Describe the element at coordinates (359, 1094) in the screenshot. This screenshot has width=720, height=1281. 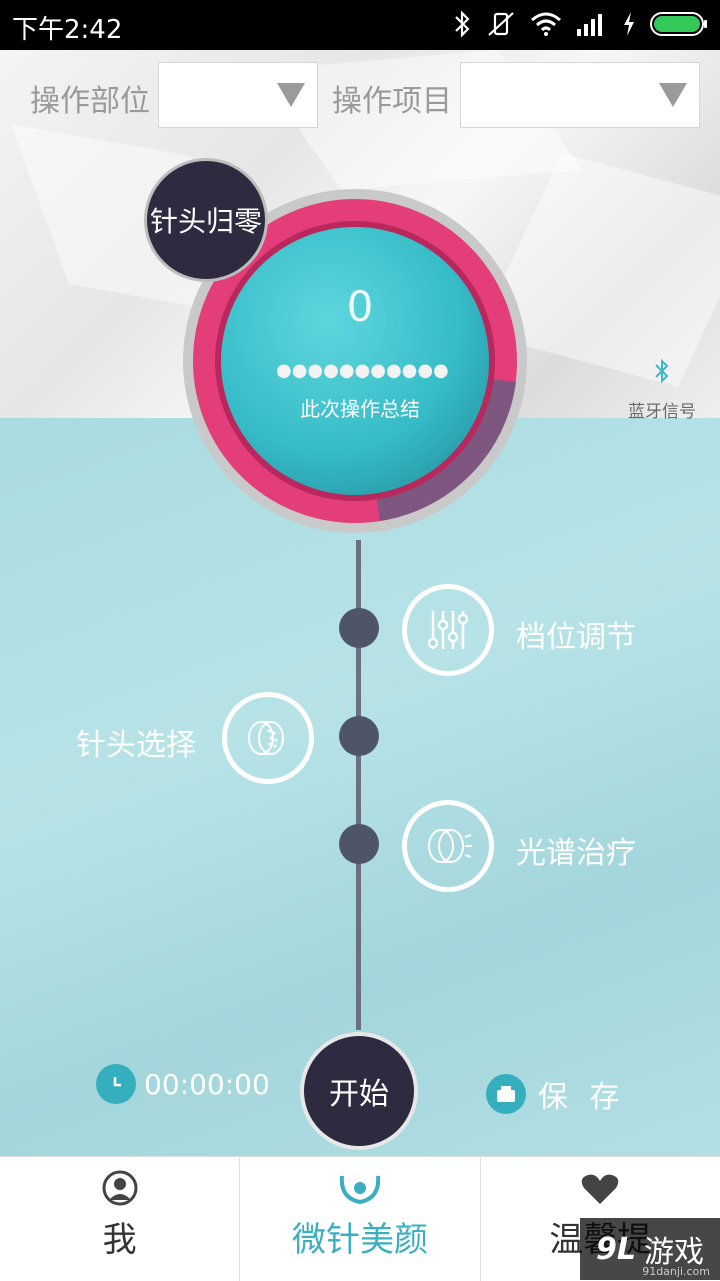
I see `start-label: 开始` at that location.